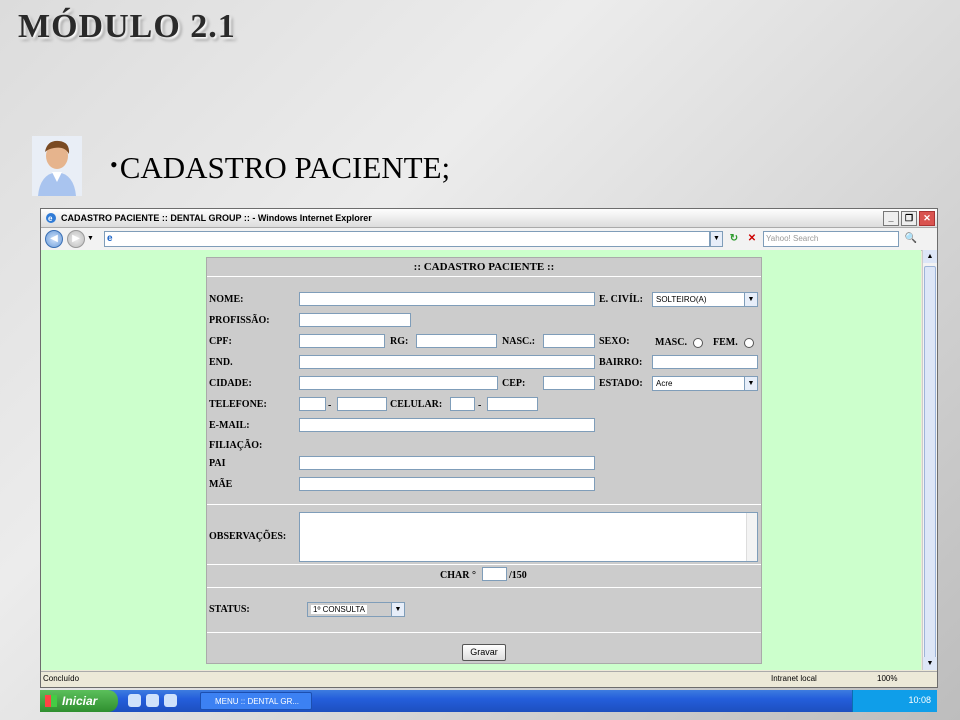 This screenshot has width=960, height=720. Describe the element at coordinates (447, 463) in the screenshot. I see `pai-input` at that location.